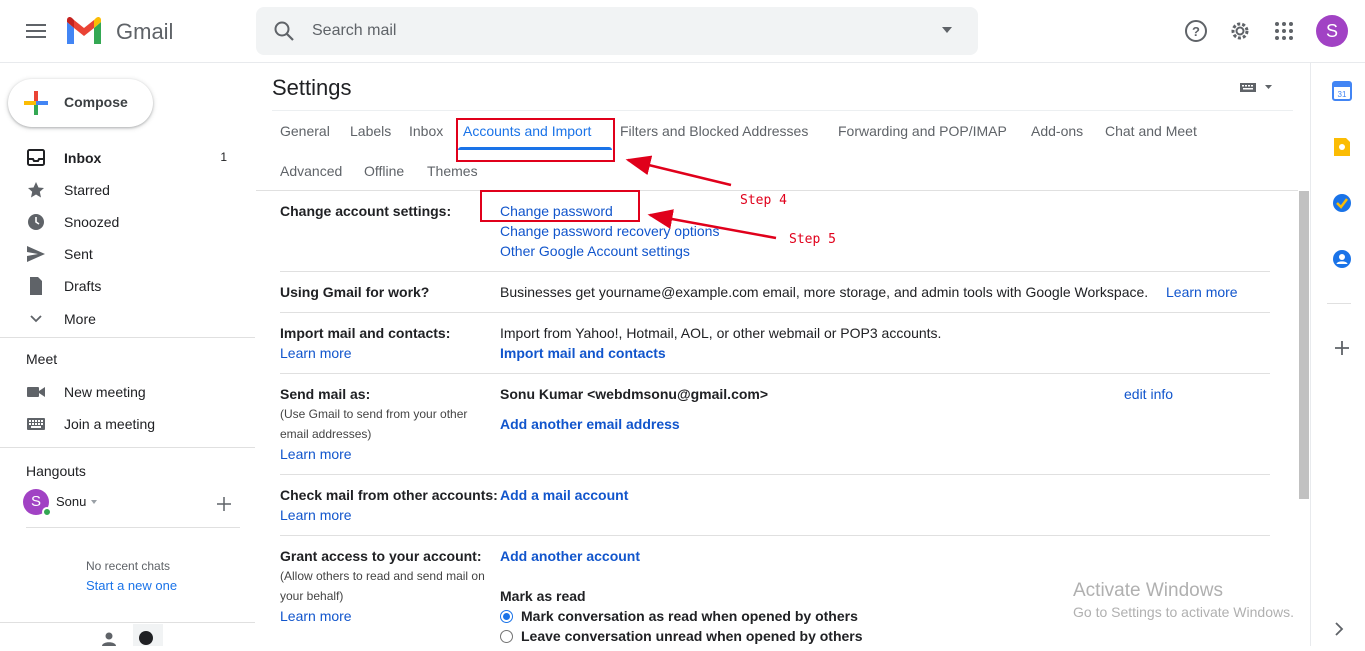 The width and height of the screenshot is (1365, 651). Describe the element at coordinates (678, 171) in the screenshot. I see `annotation-arrow-step4` at that location.